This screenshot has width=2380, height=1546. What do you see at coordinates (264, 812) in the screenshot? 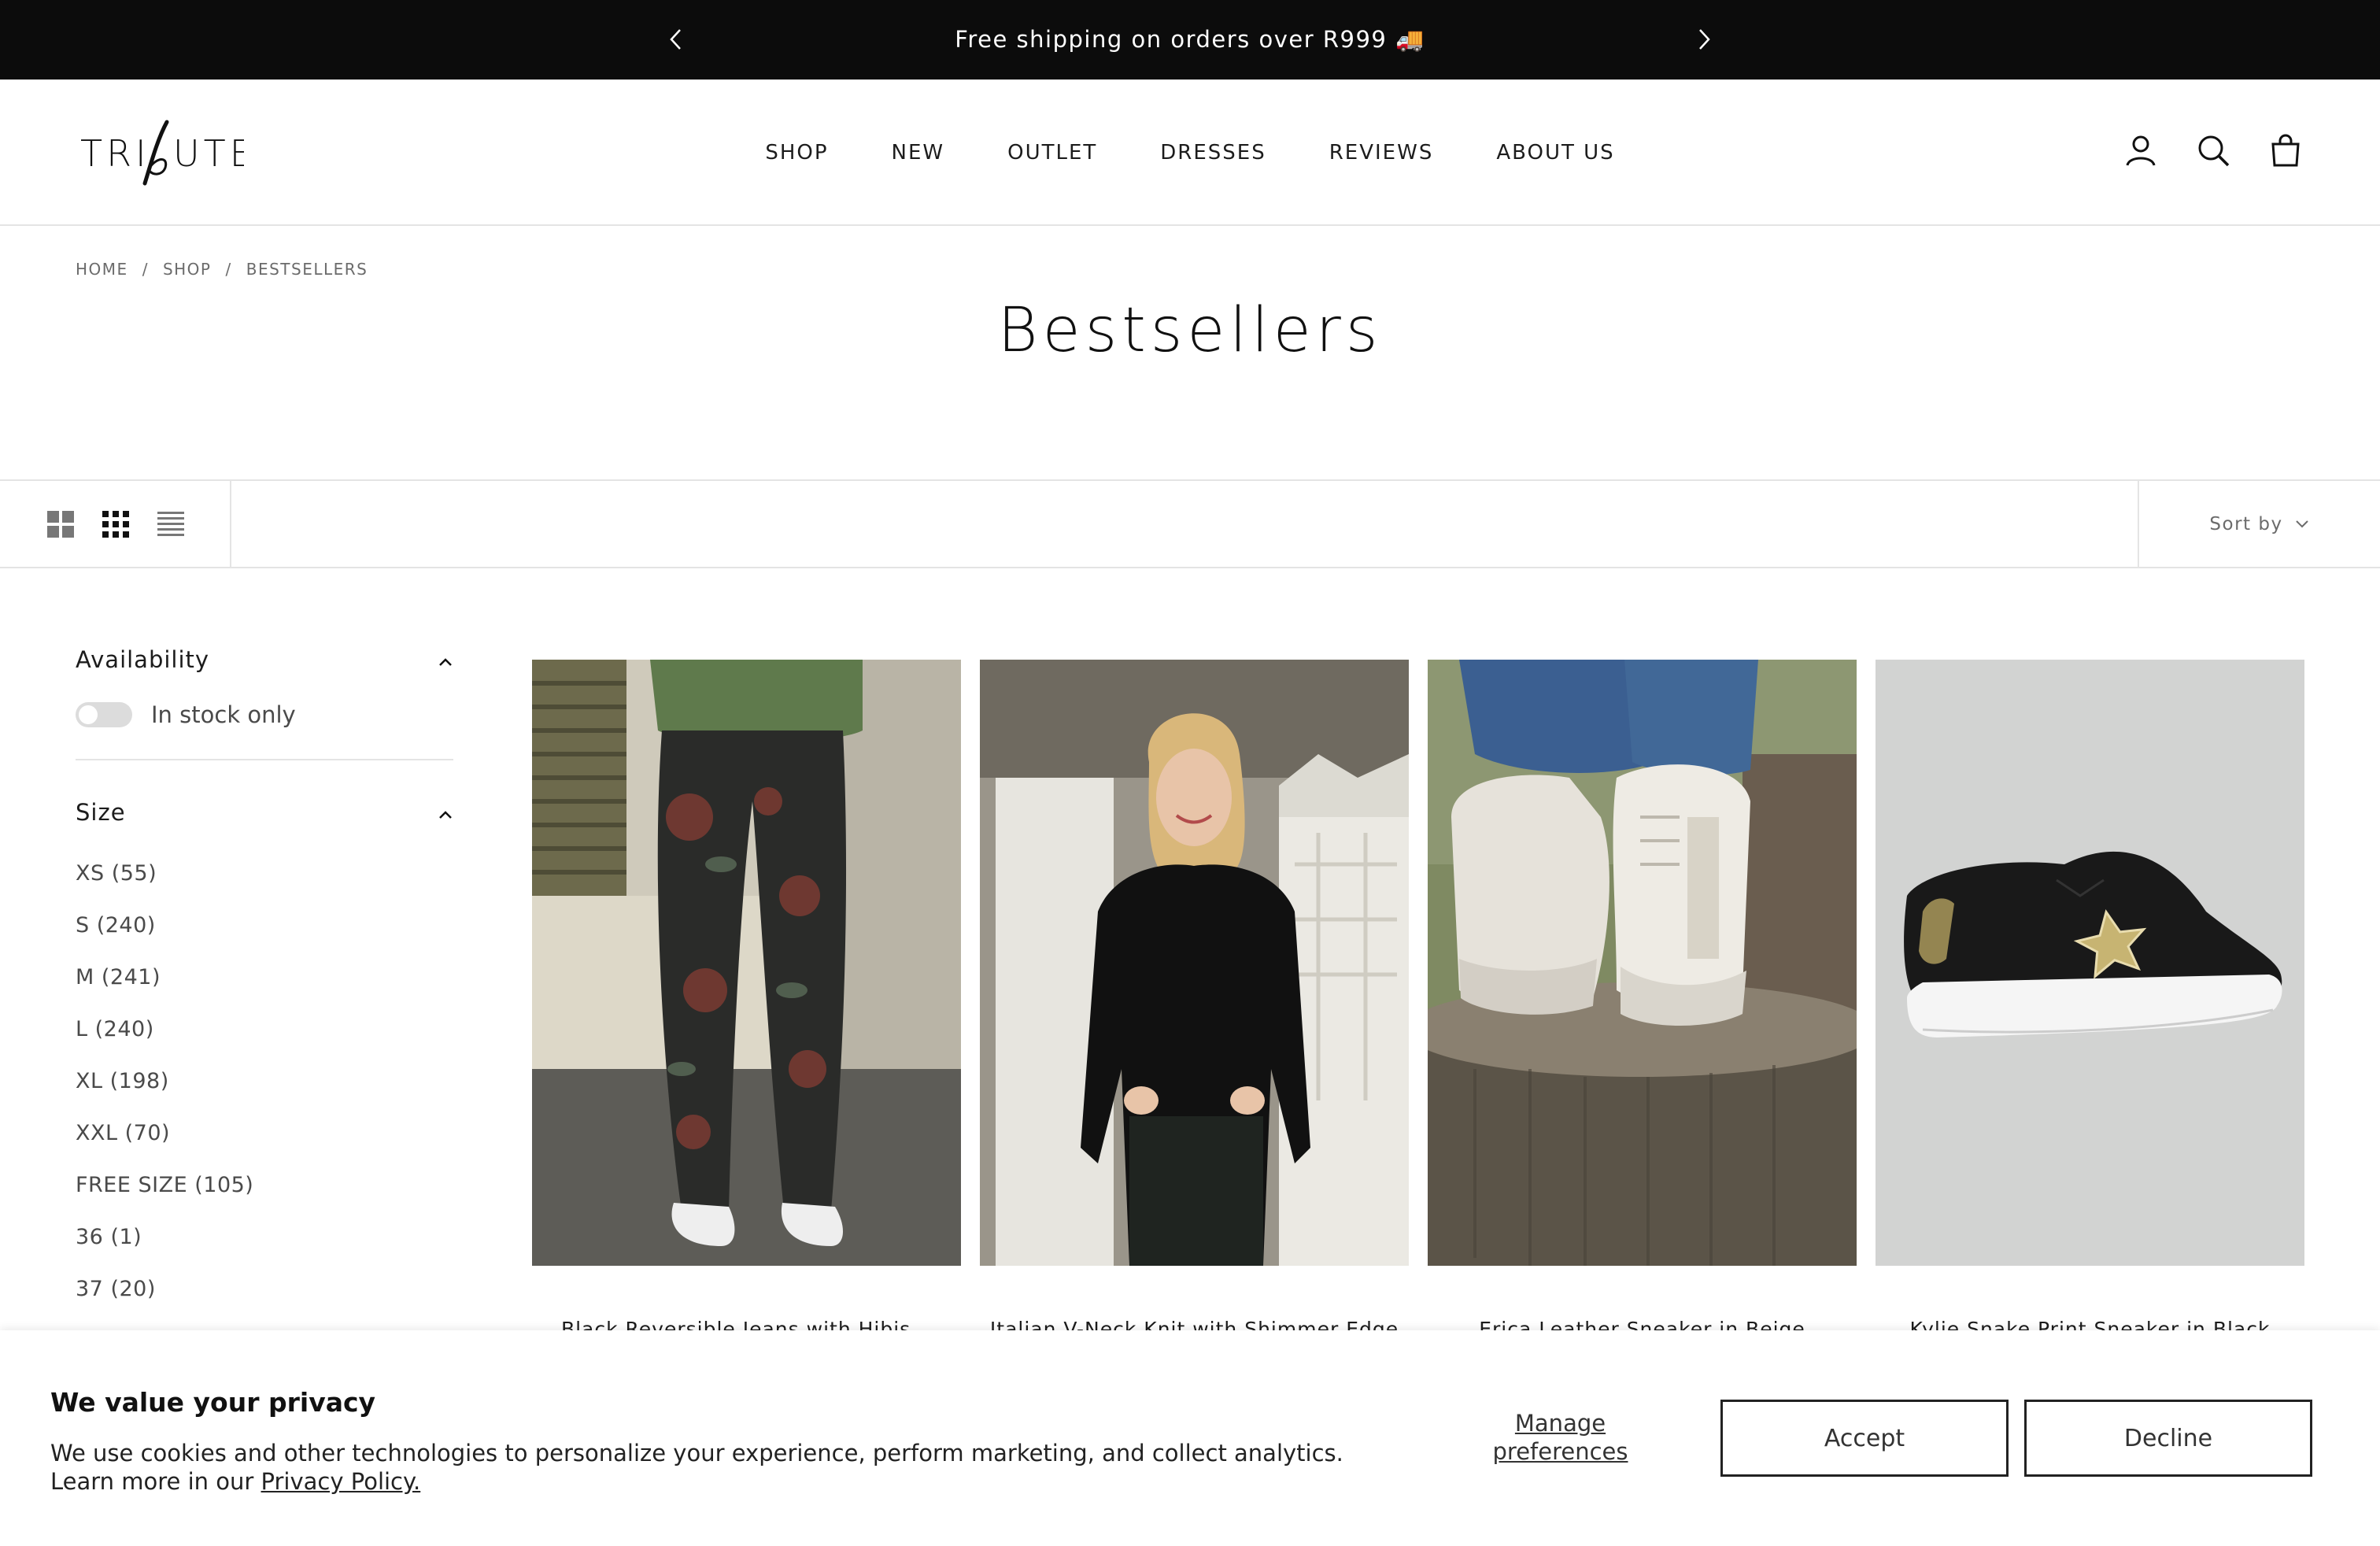
I see `filter-size-header: Size` at bounding box center [264, 812].